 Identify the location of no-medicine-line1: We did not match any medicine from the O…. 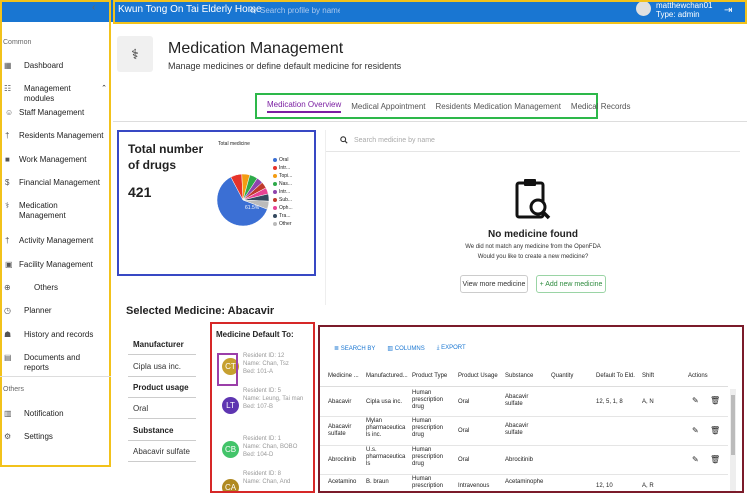
(533, 247).